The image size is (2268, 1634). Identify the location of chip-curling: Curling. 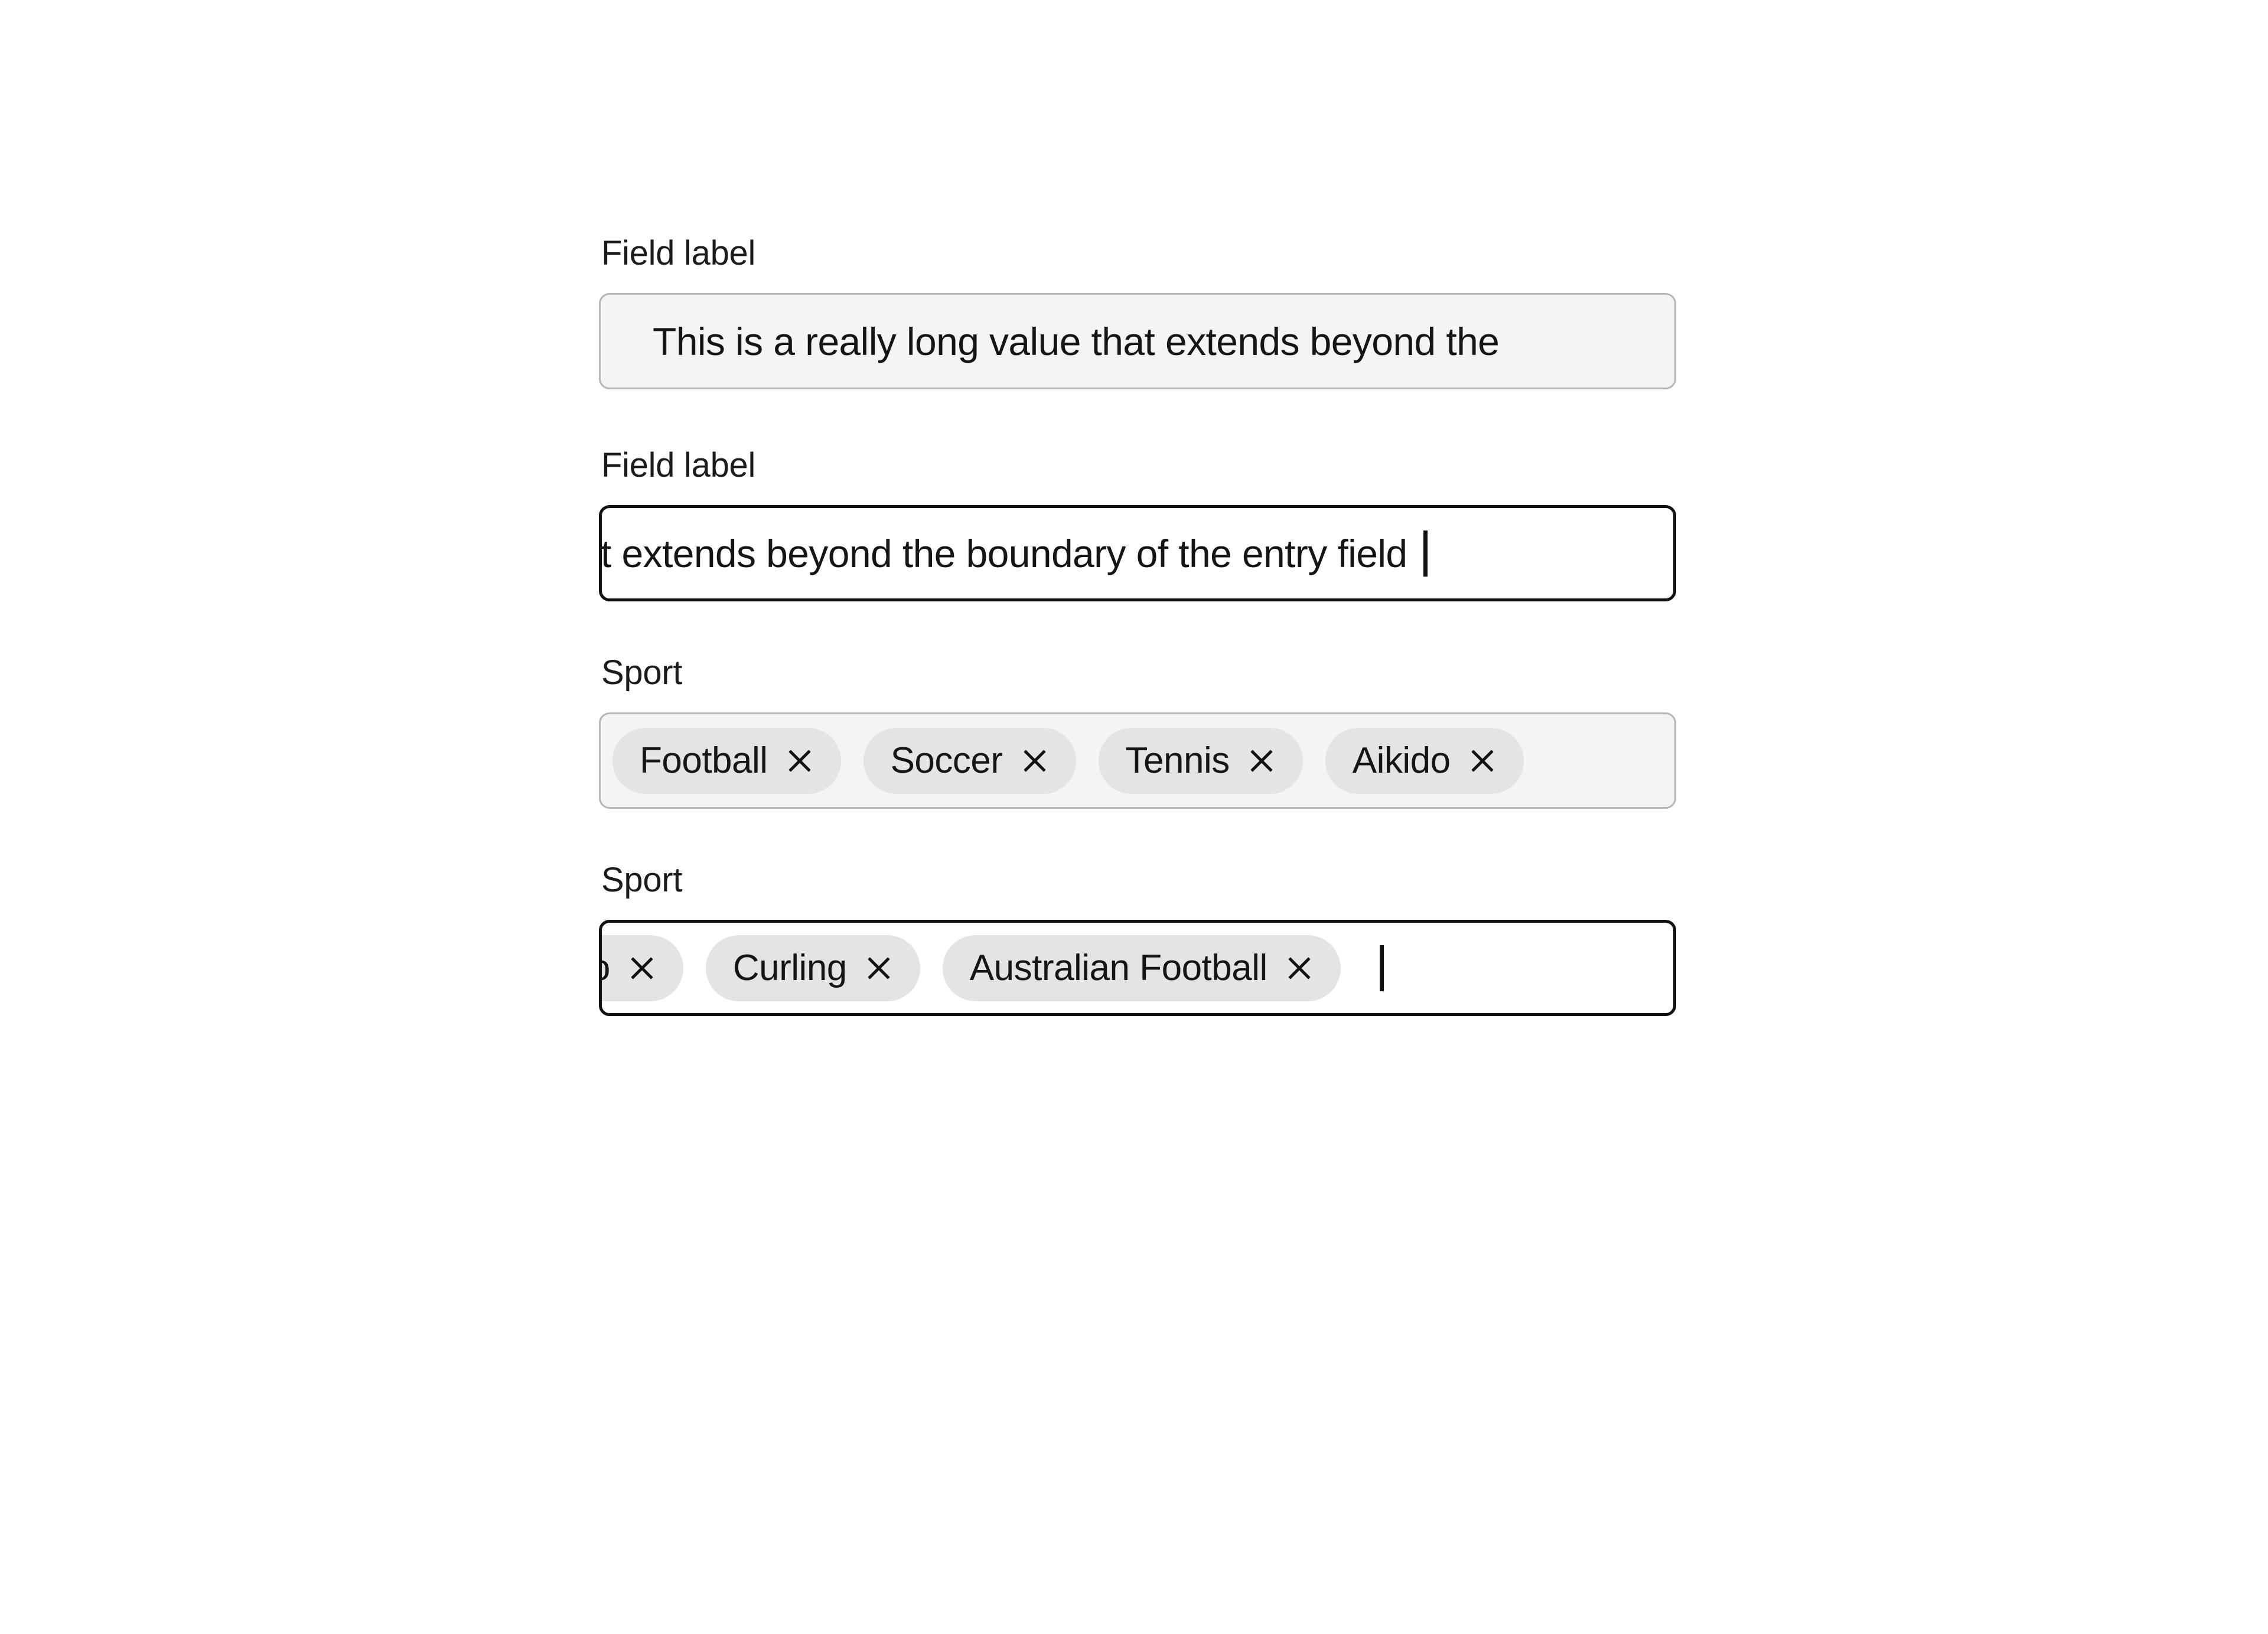
(812, 968).